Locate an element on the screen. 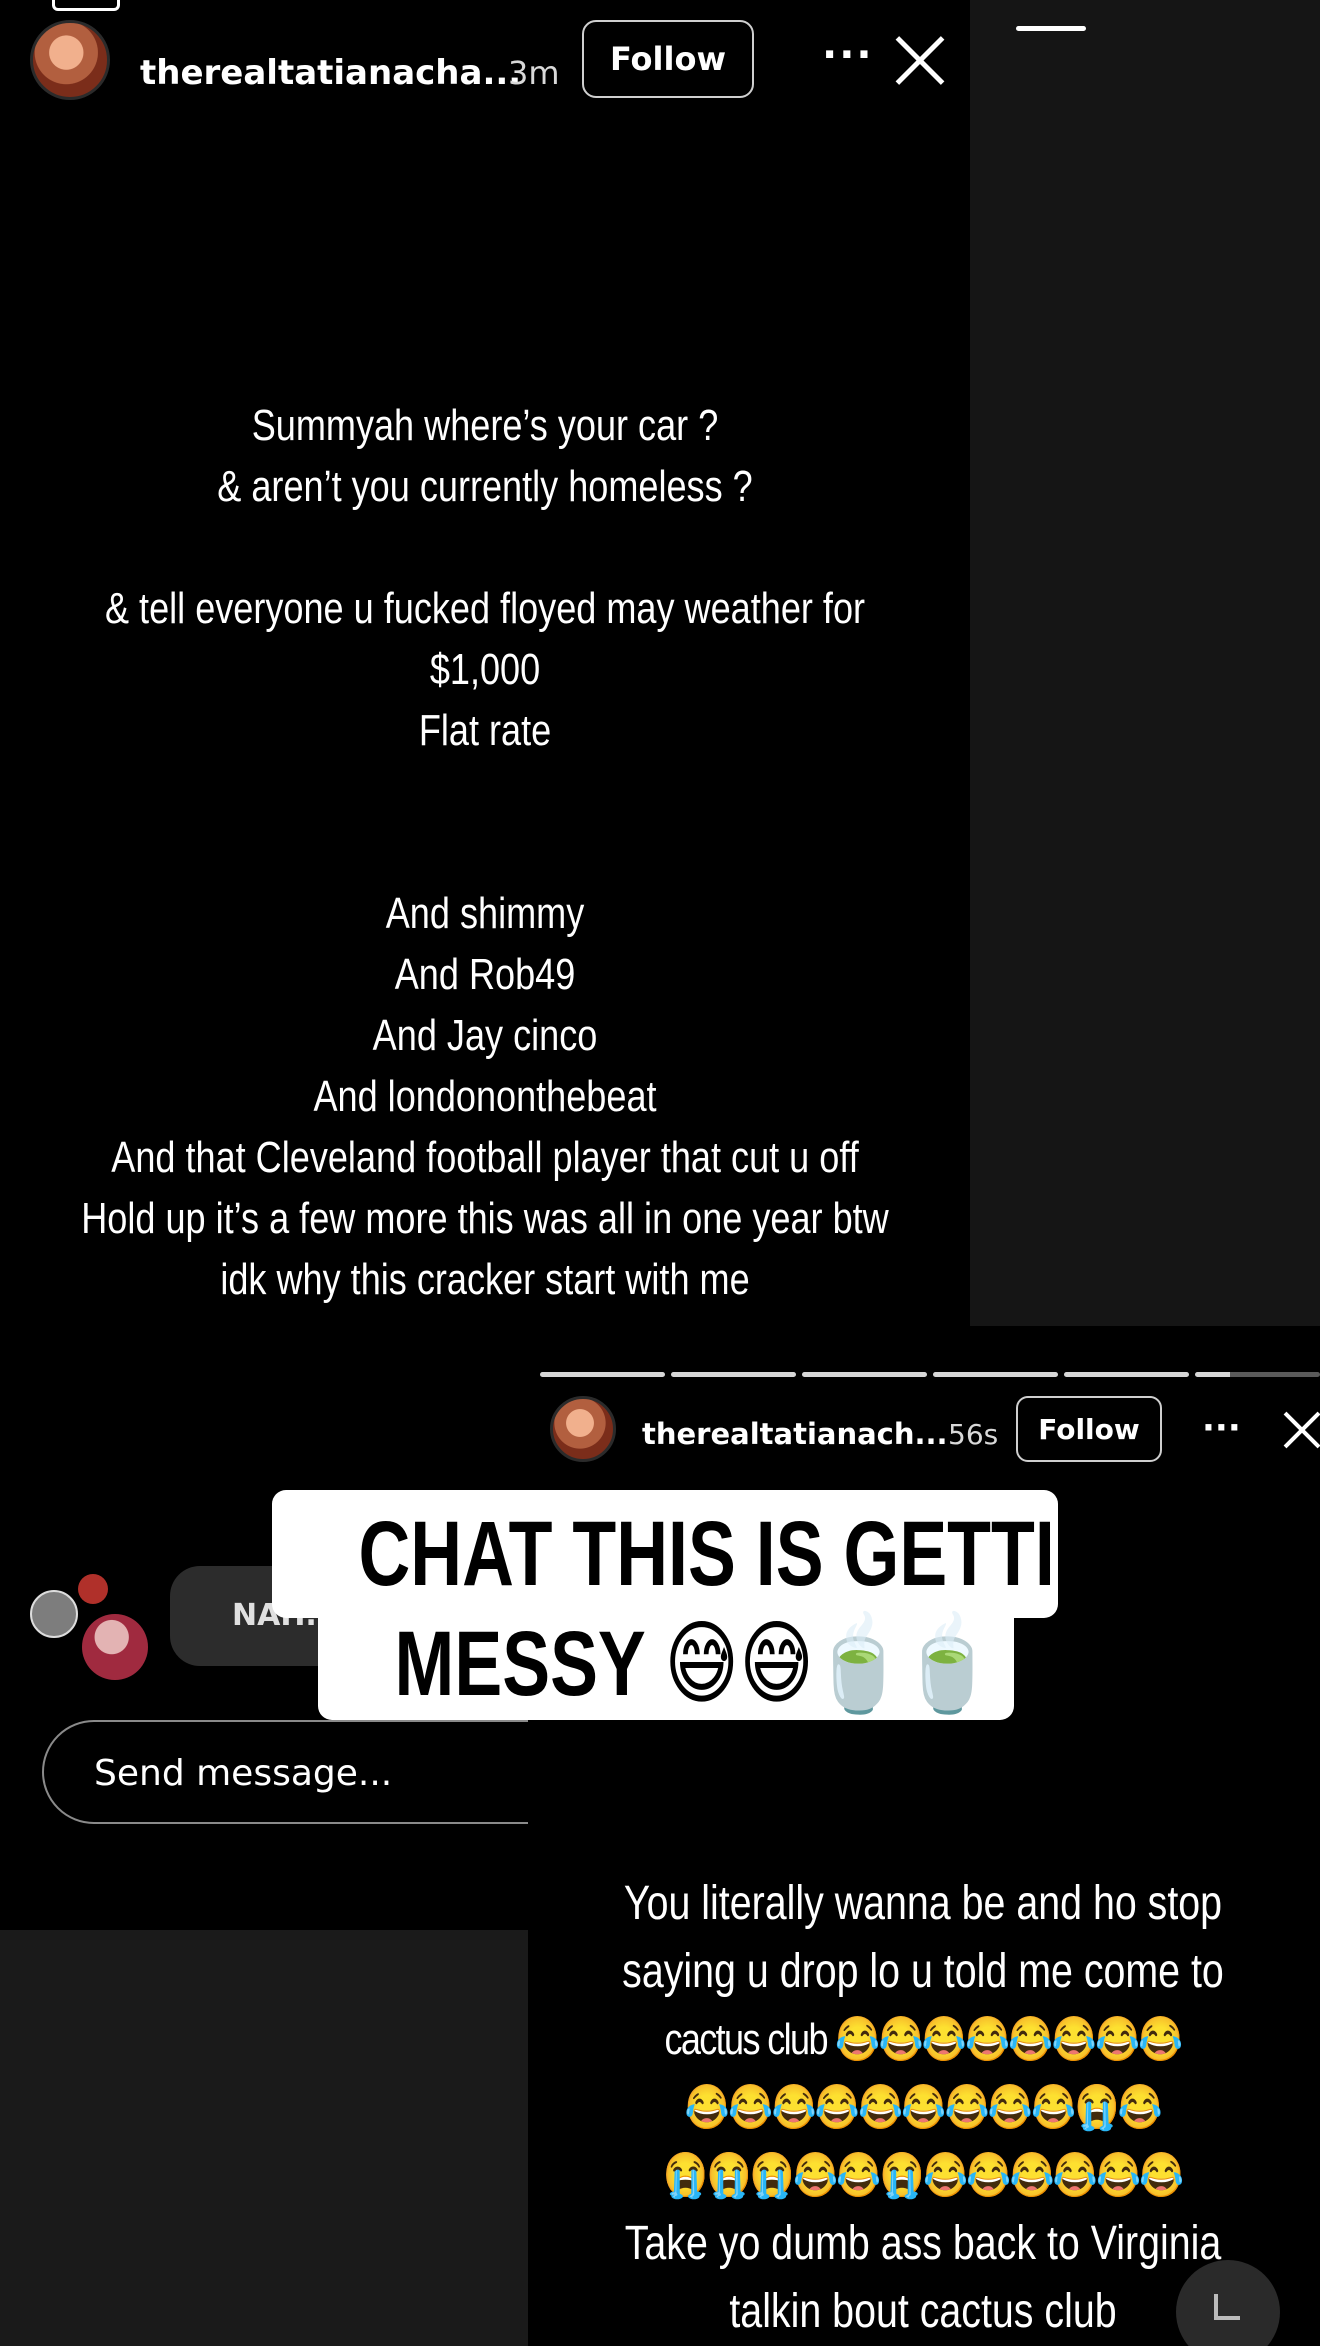  text-line: And londononthebeat is located at coordinates (485, 1096).